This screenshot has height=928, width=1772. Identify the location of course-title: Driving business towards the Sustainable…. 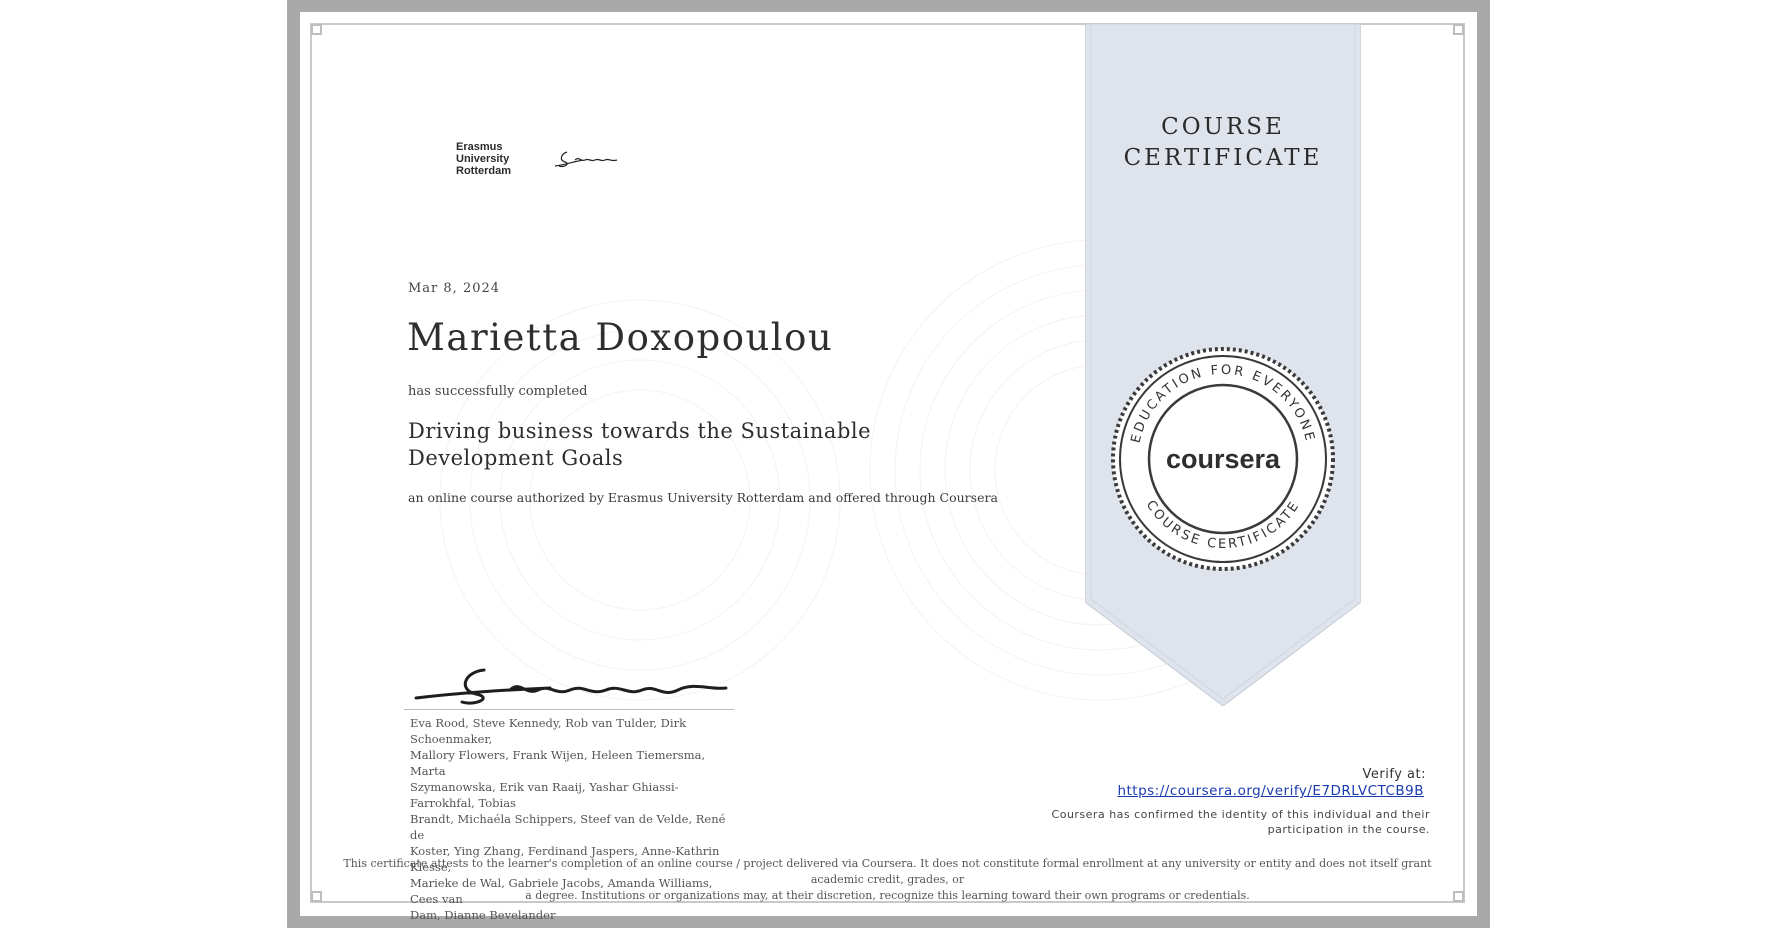
(668, 445).